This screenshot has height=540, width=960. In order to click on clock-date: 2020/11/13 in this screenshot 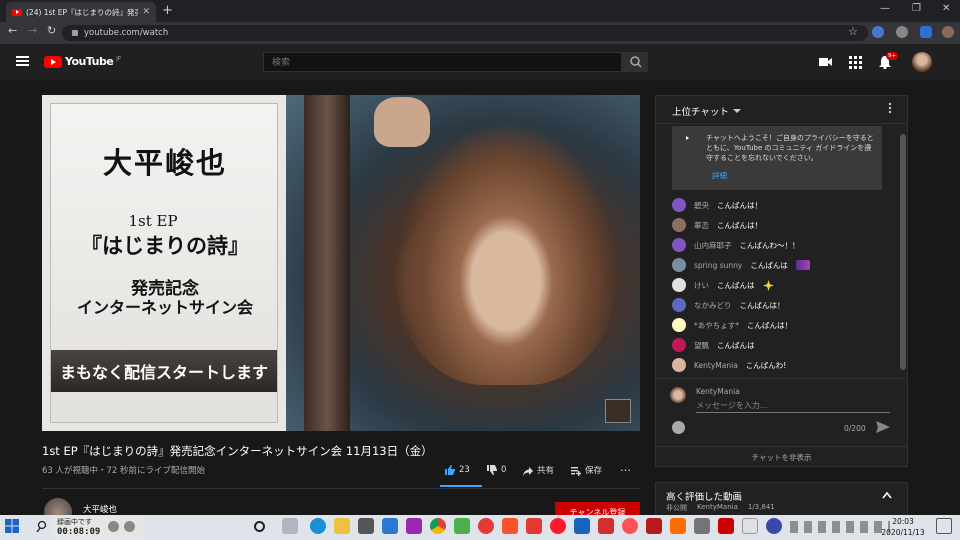, I will do `click(903, 532)`.